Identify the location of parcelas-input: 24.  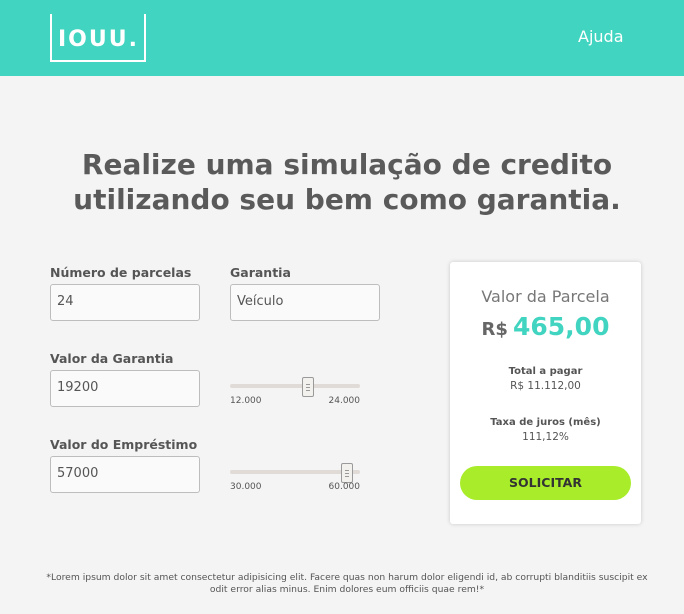
(125, 302).